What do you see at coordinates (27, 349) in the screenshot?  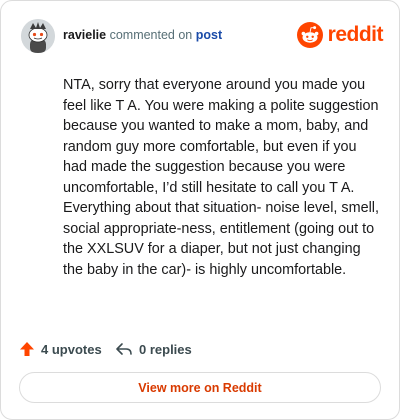 I see `upvote-arrow-icon` at bounding box center [27, 349].